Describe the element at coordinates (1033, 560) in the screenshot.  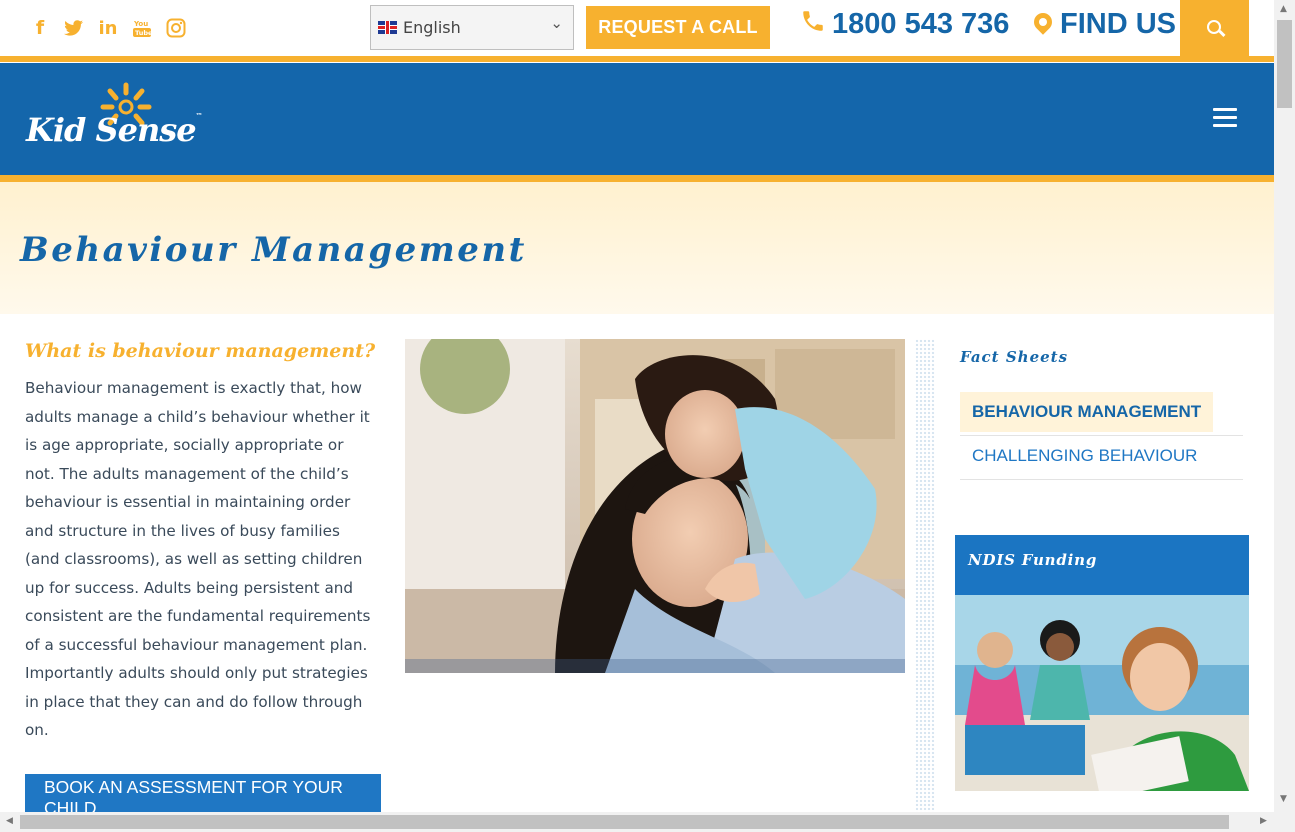
I see `ndis-title: NDIS Funding` at that location.